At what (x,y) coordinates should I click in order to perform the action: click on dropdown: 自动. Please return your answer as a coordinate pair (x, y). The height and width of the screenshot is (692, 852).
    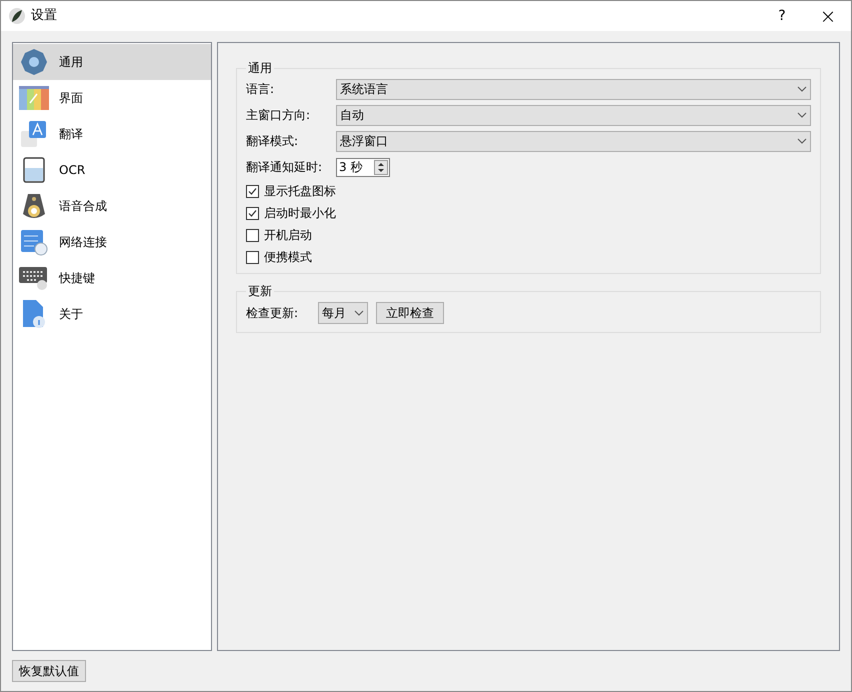
    Looking at the image, I should click on (573, 115).